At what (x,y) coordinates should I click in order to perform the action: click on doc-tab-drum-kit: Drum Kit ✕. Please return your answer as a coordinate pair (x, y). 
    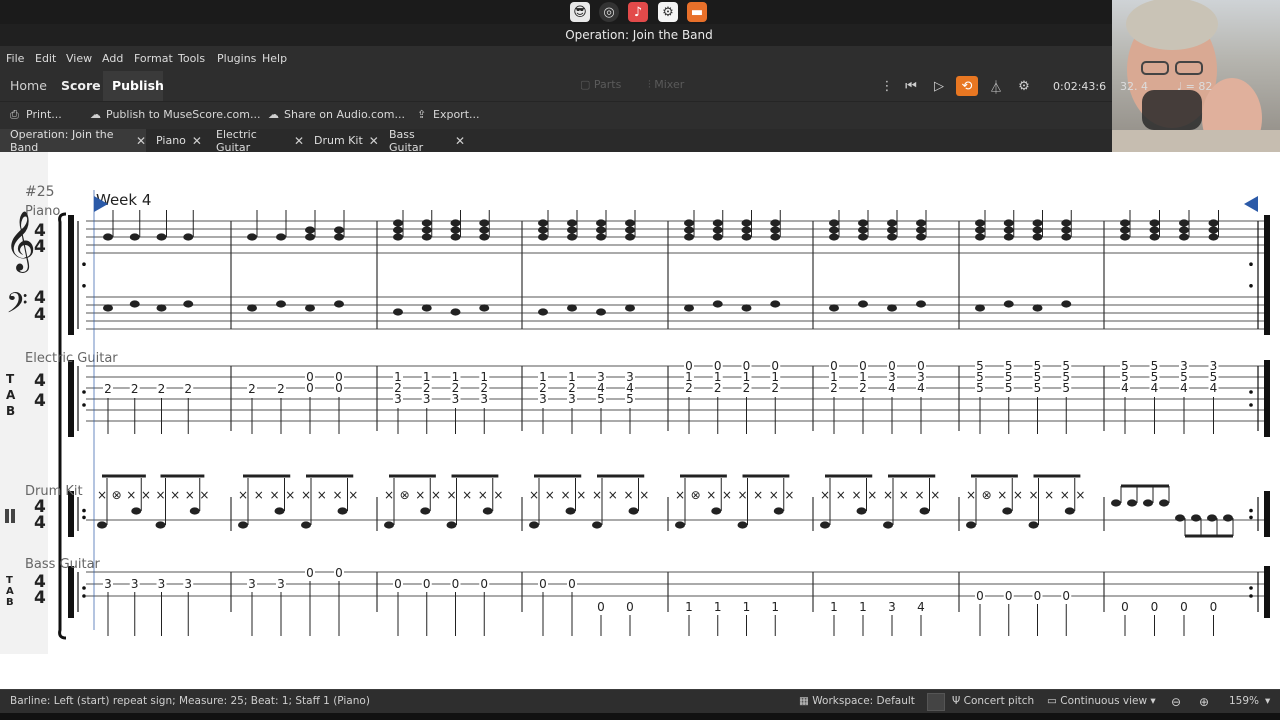
    Looking at the image, I should click on (341, 140).